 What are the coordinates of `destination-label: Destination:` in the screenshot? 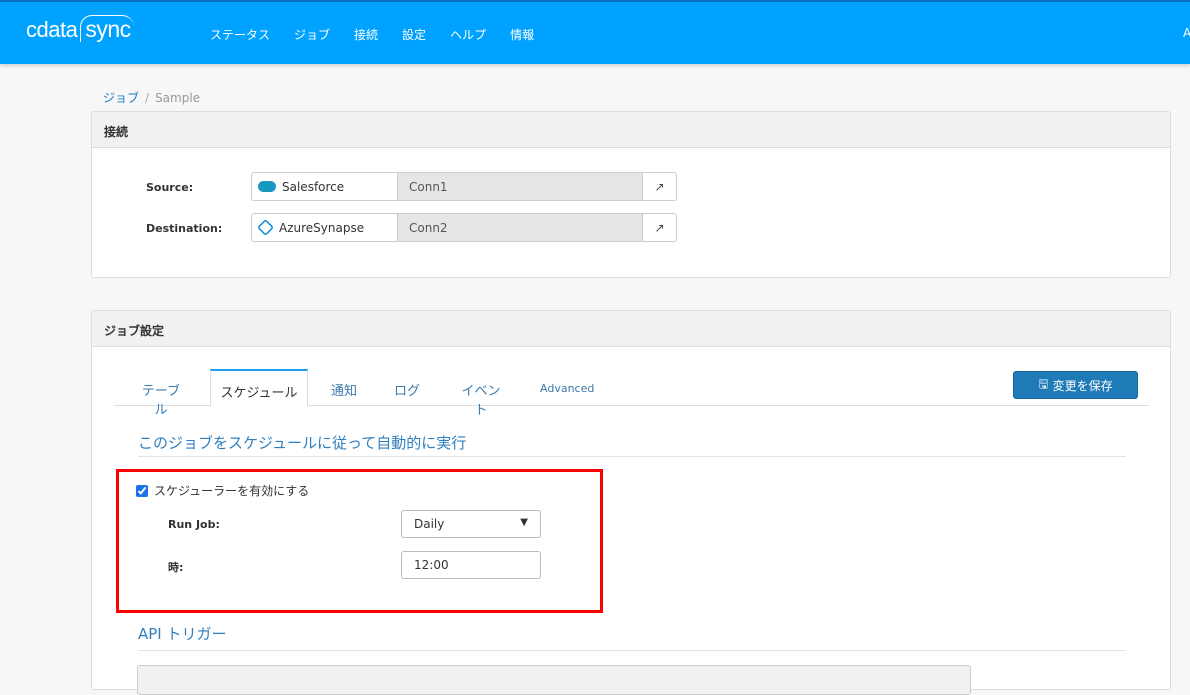 It's located at (184, 228).